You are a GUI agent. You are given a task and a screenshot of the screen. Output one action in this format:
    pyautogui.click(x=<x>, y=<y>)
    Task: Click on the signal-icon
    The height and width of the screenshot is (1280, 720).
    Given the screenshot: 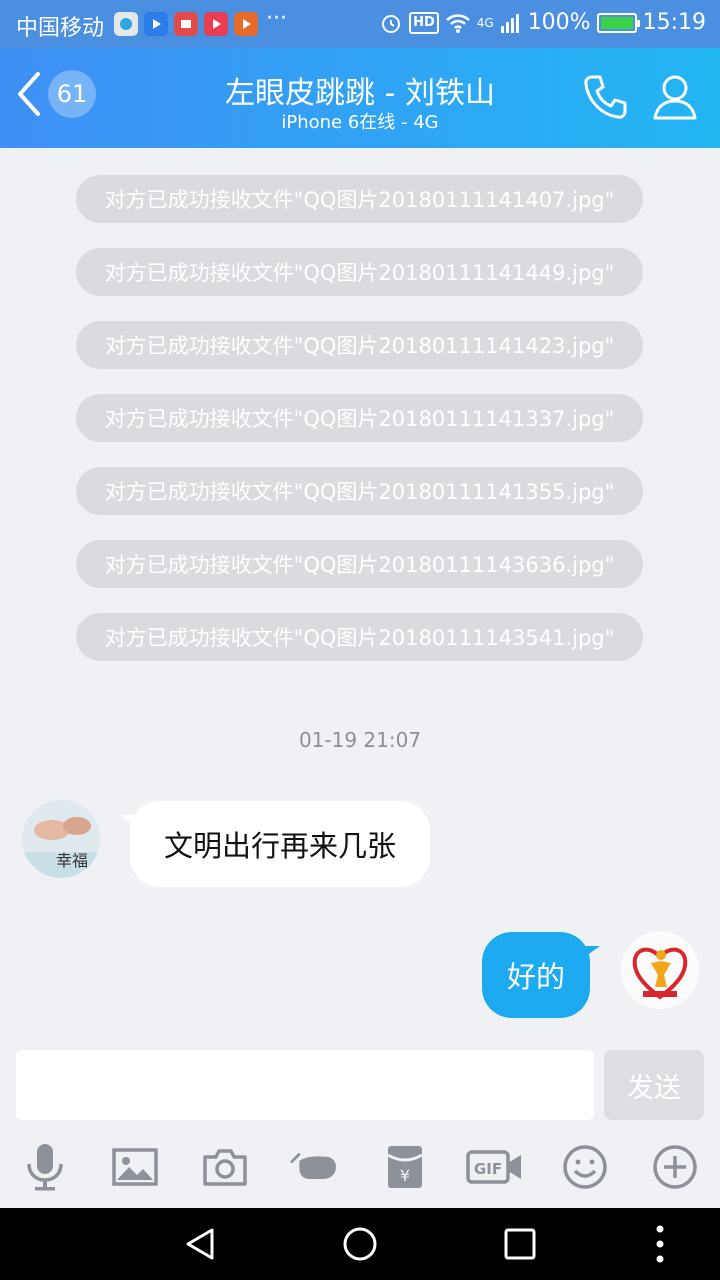 What is the action you would take?
    pyautogui.click(x=509, y=23)
    